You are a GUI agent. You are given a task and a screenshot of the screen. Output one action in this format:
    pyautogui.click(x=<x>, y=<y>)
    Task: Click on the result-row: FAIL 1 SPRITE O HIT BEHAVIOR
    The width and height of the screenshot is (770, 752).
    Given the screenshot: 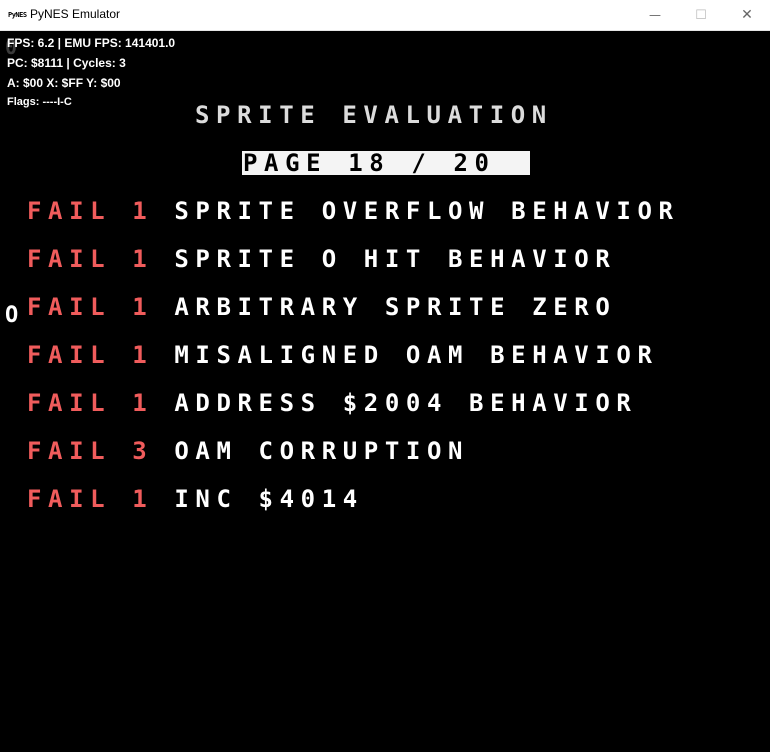 What is the action you would take?
    pyautogui.click(x=321, y=259)
    